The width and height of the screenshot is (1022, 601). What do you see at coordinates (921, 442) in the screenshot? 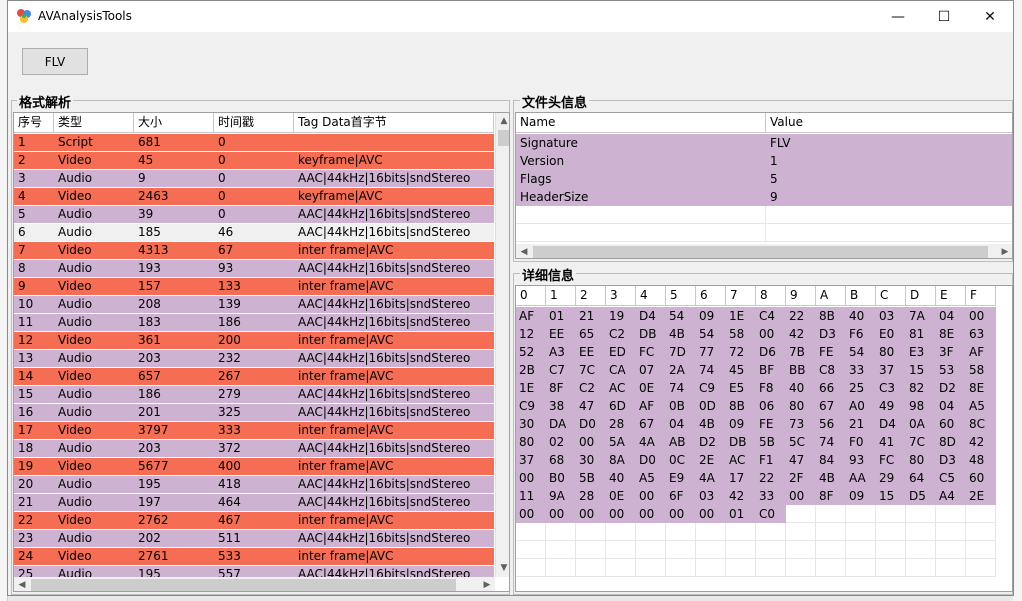
I see `hex-byte: 7C` at bounding box center [921, 442].